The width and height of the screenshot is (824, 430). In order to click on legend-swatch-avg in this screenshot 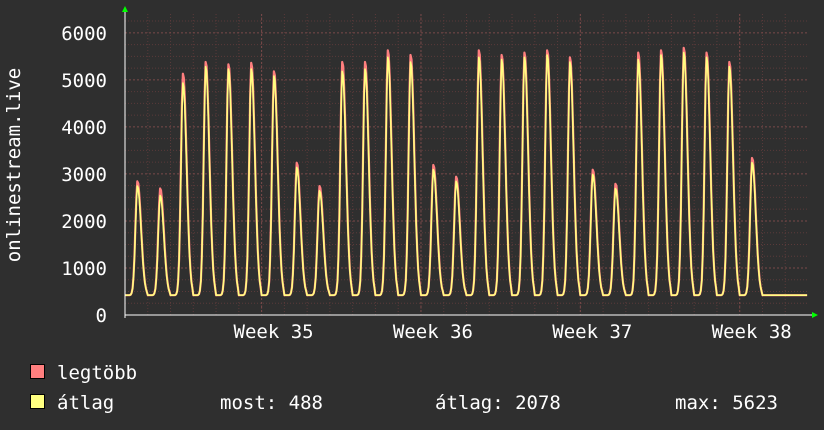, I will do `click(37, 401)`.